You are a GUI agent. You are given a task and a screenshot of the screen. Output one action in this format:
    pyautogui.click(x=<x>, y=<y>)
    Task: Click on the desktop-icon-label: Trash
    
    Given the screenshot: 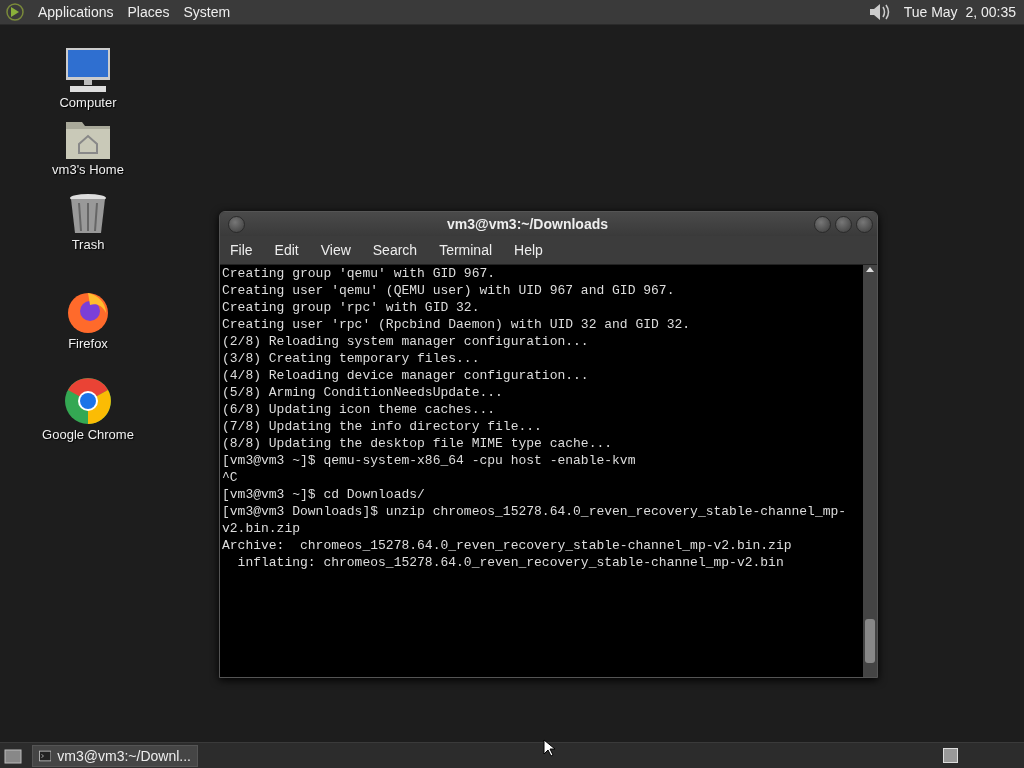 What is the action you would take?
    pyautogui.click(x=88, y=244)
    